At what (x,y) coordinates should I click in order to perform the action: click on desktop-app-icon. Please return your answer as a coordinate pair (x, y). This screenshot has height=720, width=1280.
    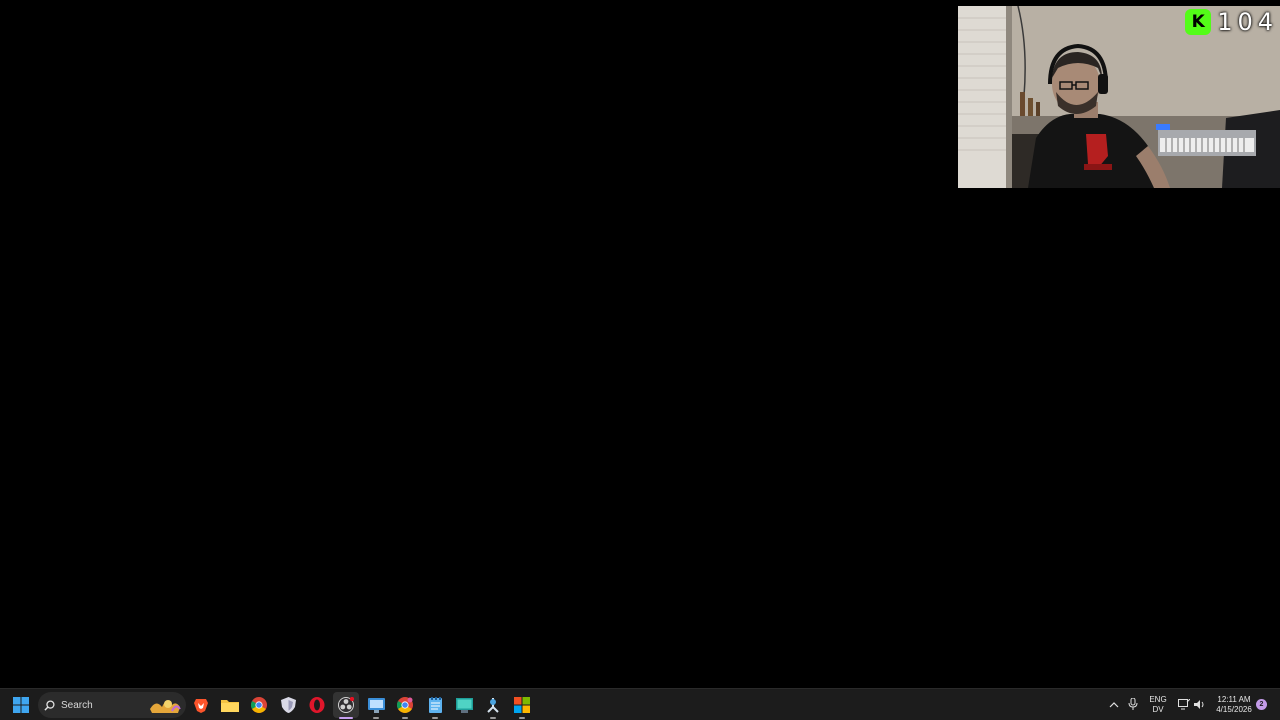
    Looking at the image, I should click on (464, 705).